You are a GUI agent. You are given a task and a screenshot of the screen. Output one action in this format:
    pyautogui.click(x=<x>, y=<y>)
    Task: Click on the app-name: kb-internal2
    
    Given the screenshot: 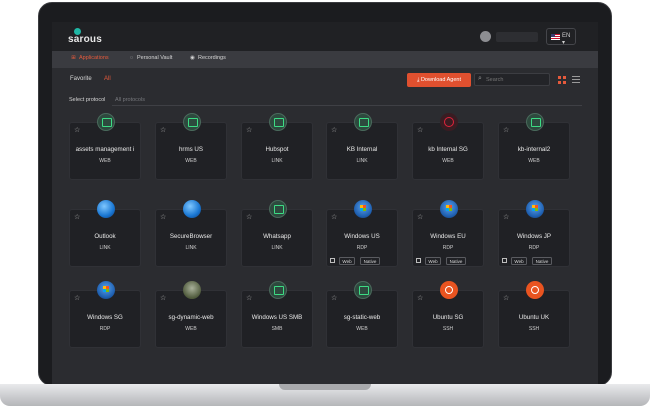 What is the action you would take?
    pyautogui.click(x=534, y=149)
    